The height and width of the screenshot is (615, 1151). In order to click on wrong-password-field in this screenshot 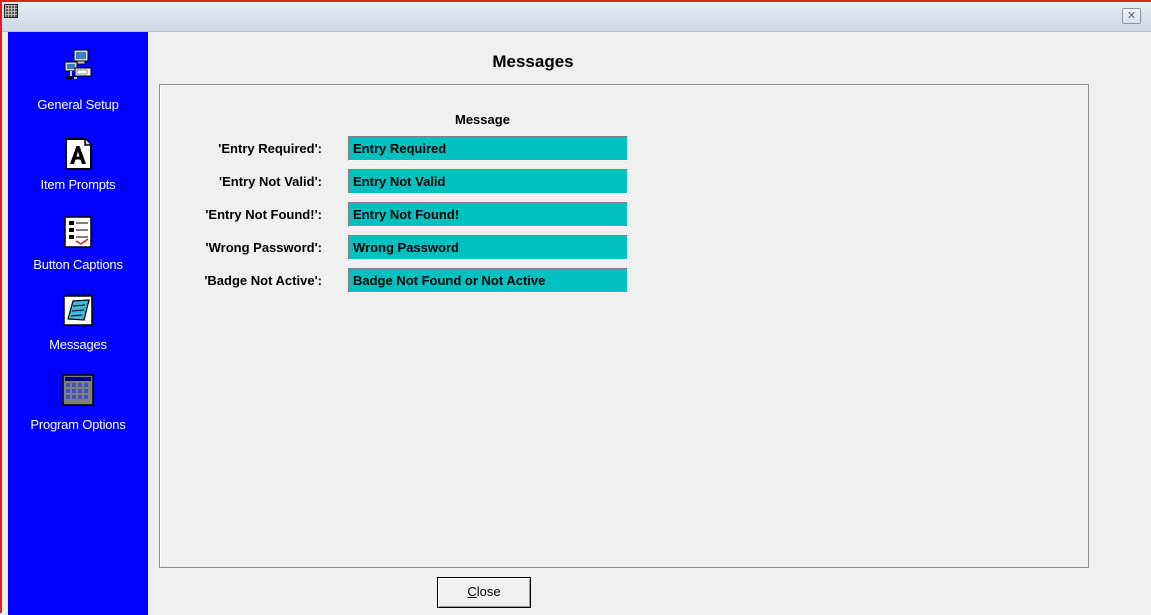, I will do `click(488, 247)`.